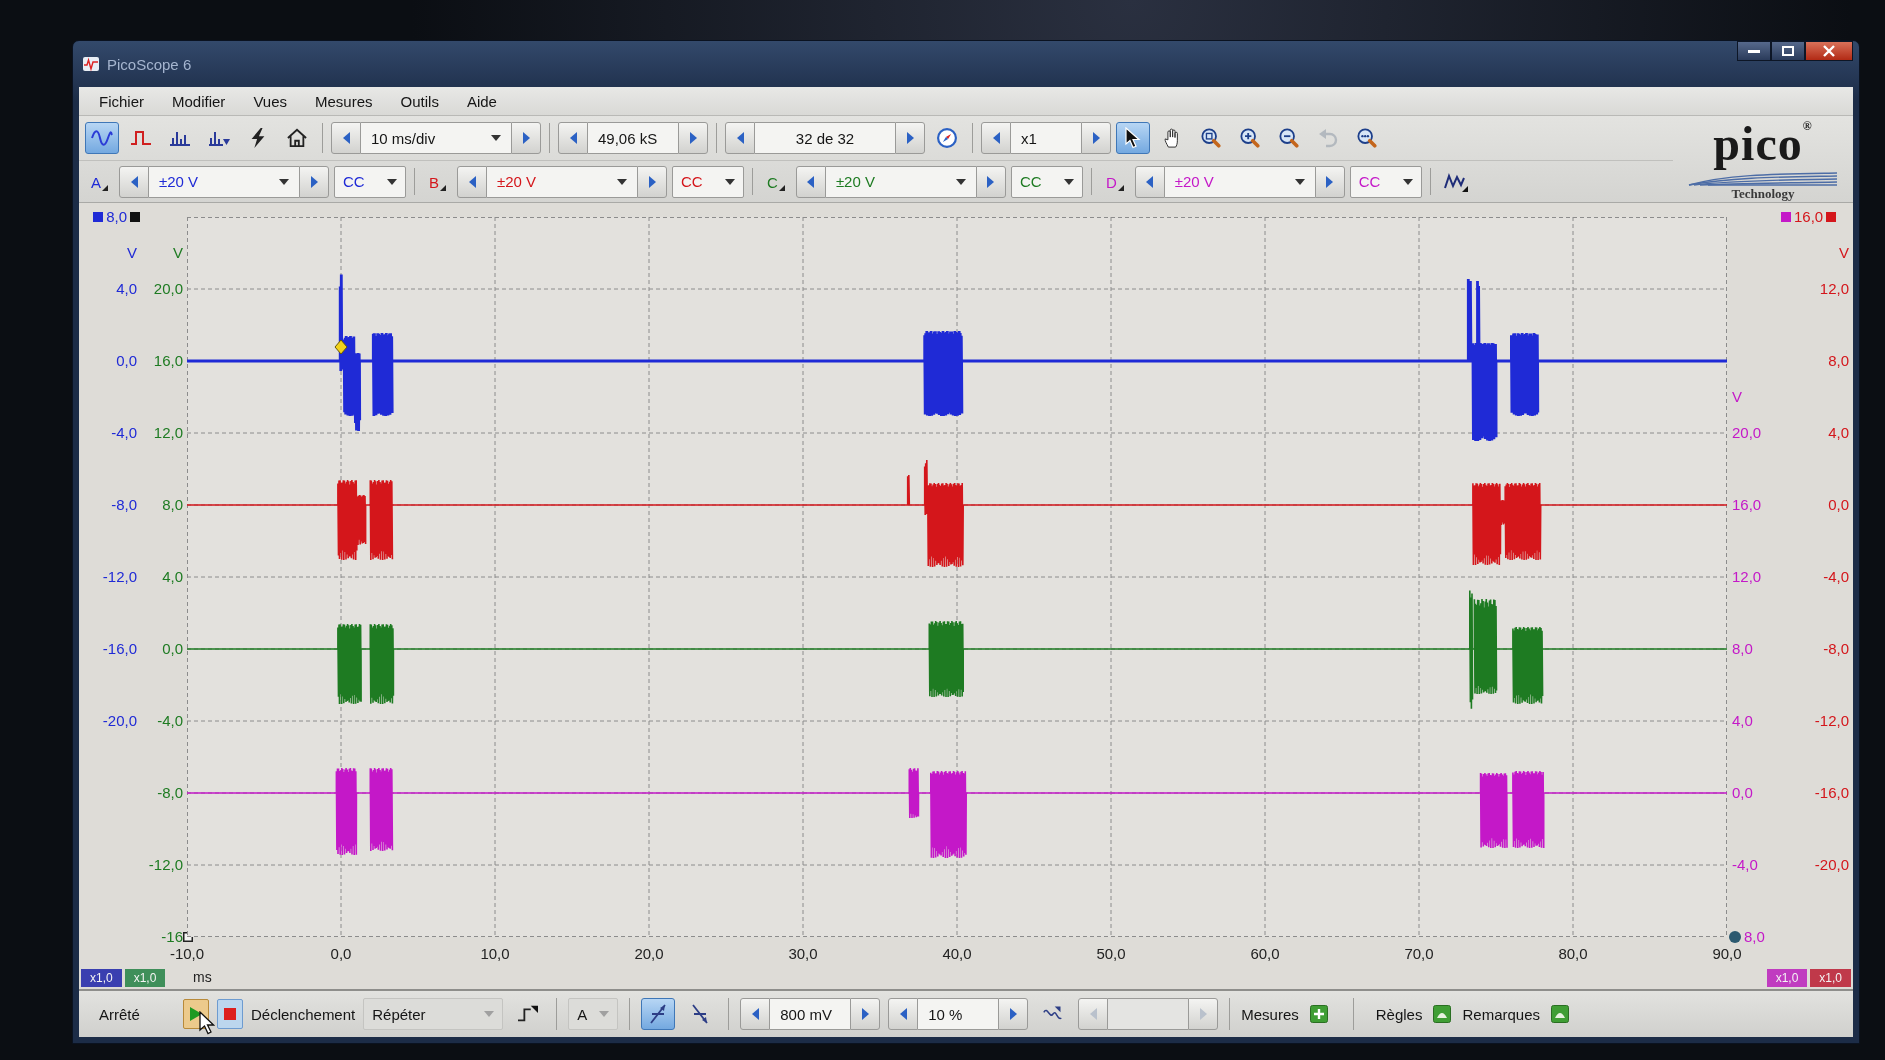 The width and height of the screenshot is (1885, 1060). What do you see at coordinates (202, 977) in the screenshot?
I see `time-unit-label: ms` at bounding box center [202, 977].